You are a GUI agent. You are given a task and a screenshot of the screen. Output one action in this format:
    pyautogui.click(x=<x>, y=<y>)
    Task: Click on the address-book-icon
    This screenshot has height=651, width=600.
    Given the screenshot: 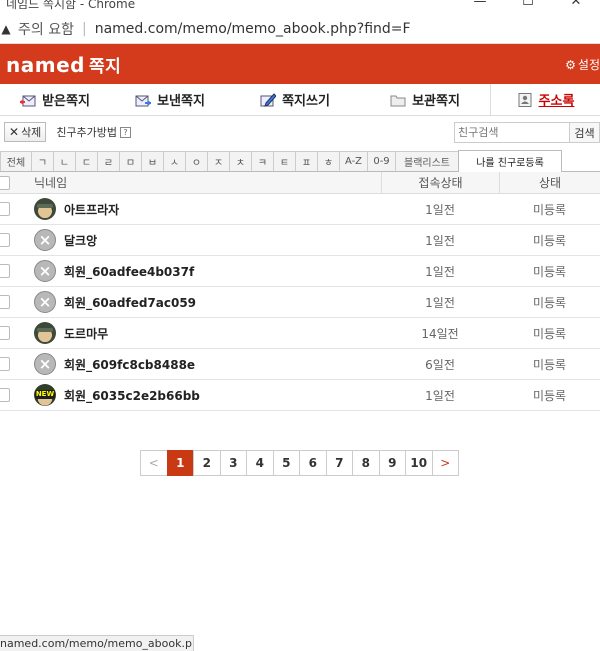 What is the action you would take?
    pyautogui.click(x=525, y=99)
    